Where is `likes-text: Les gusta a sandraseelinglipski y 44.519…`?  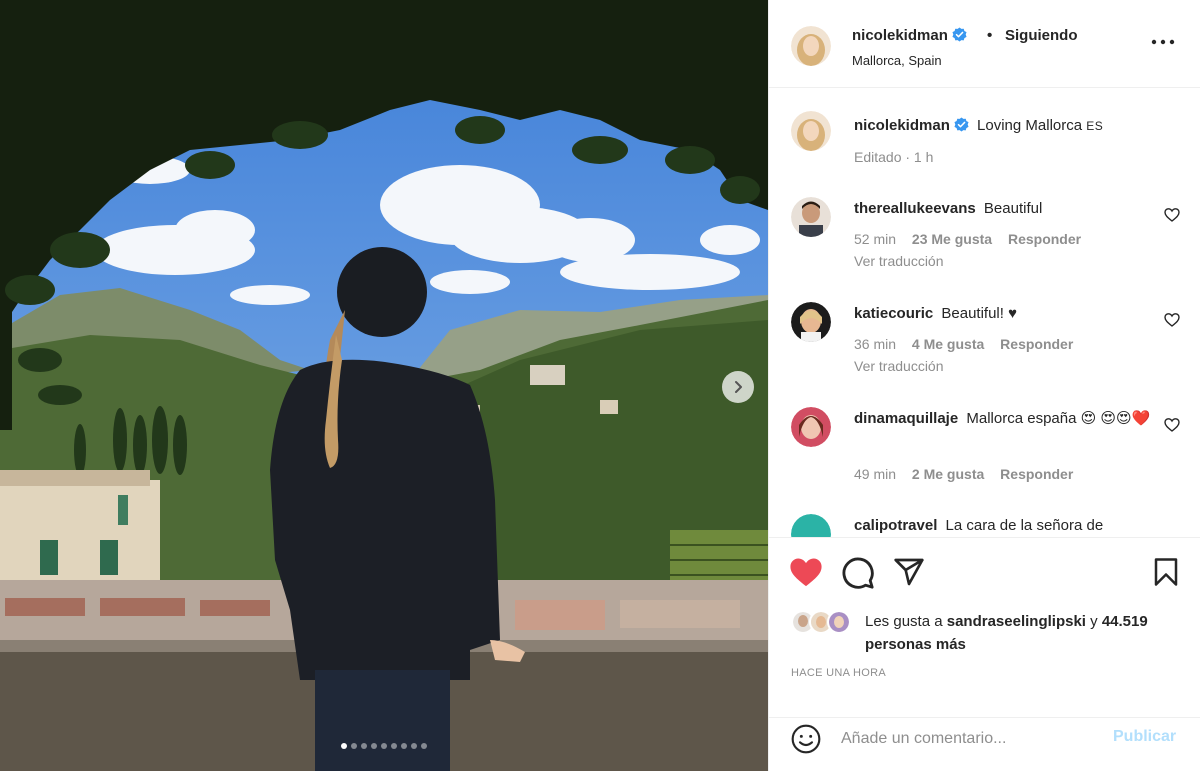
likes-text: Les gusta a sandraseelinglipski y 44.519… is located at coordinates (1006, 633).